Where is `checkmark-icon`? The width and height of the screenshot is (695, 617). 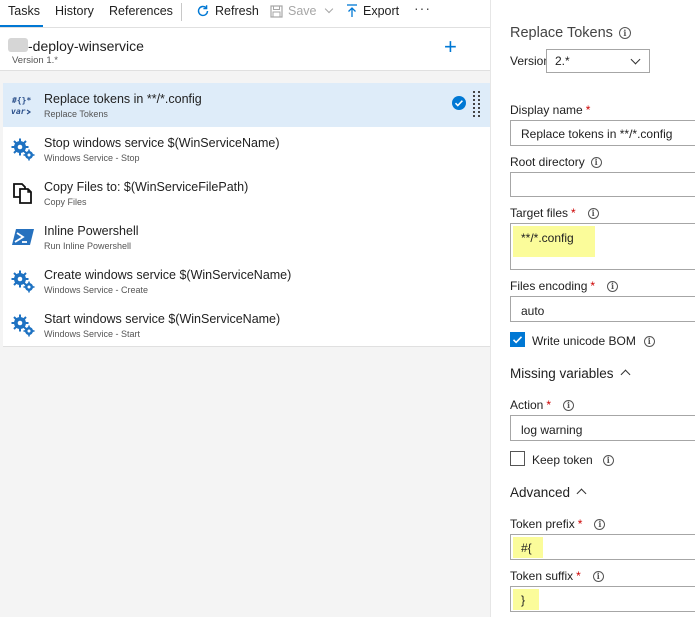
checkmark-icon is located at coordinates (459, 103).